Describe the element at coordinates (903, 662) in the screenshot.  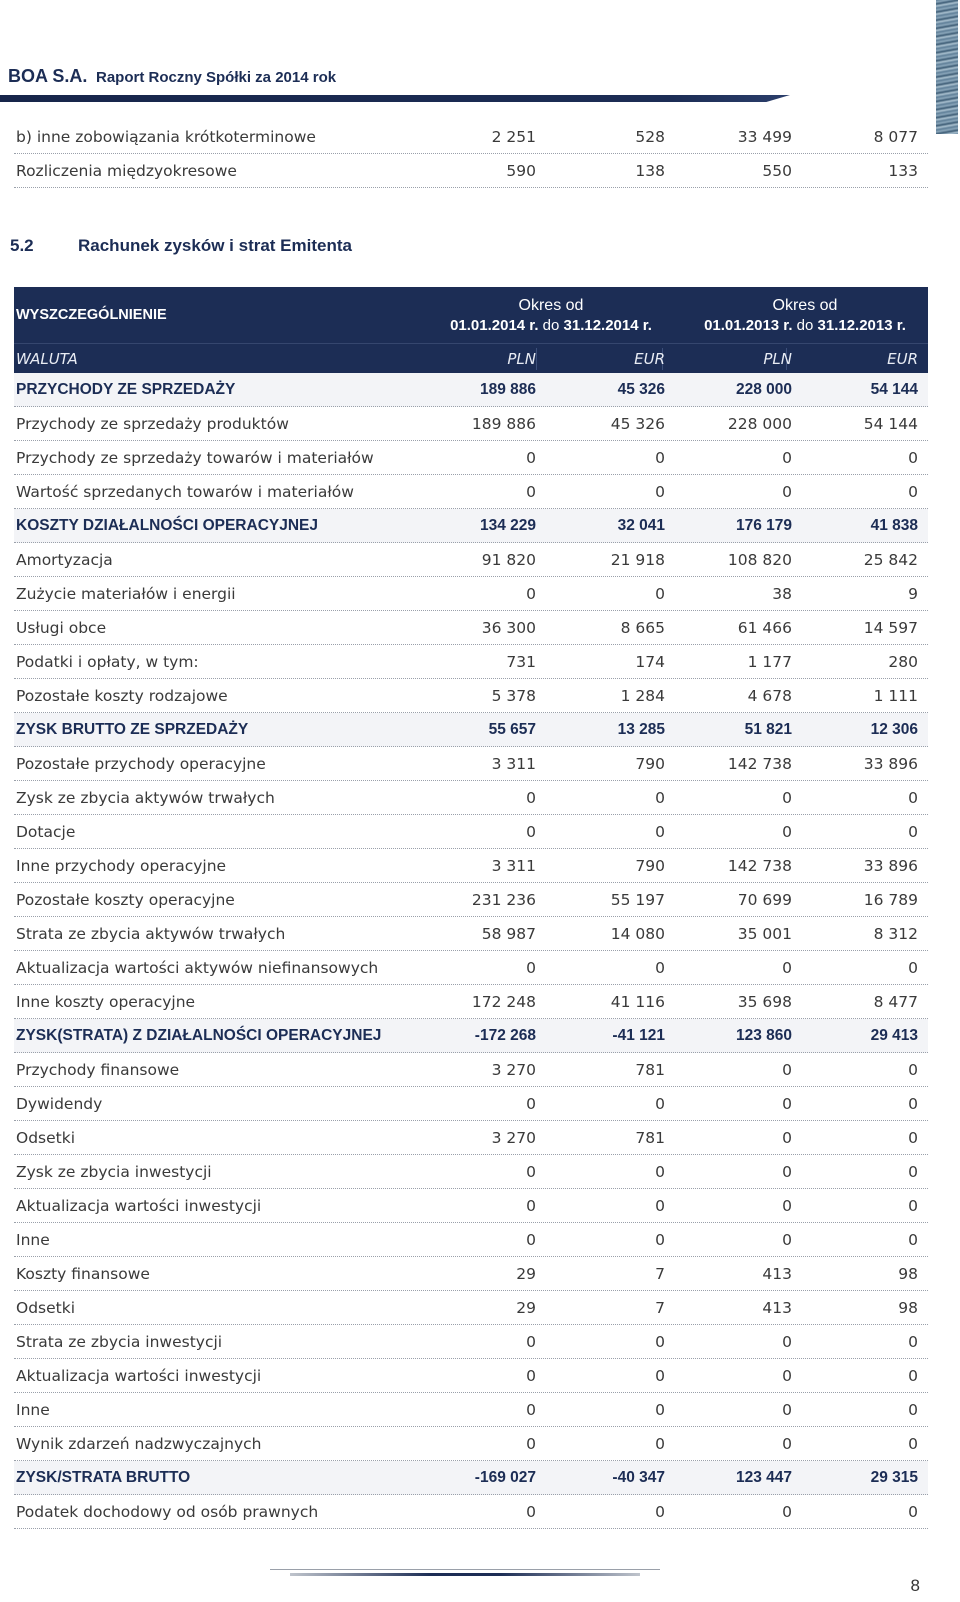
I see `value-eur-2013: 280` at that location.